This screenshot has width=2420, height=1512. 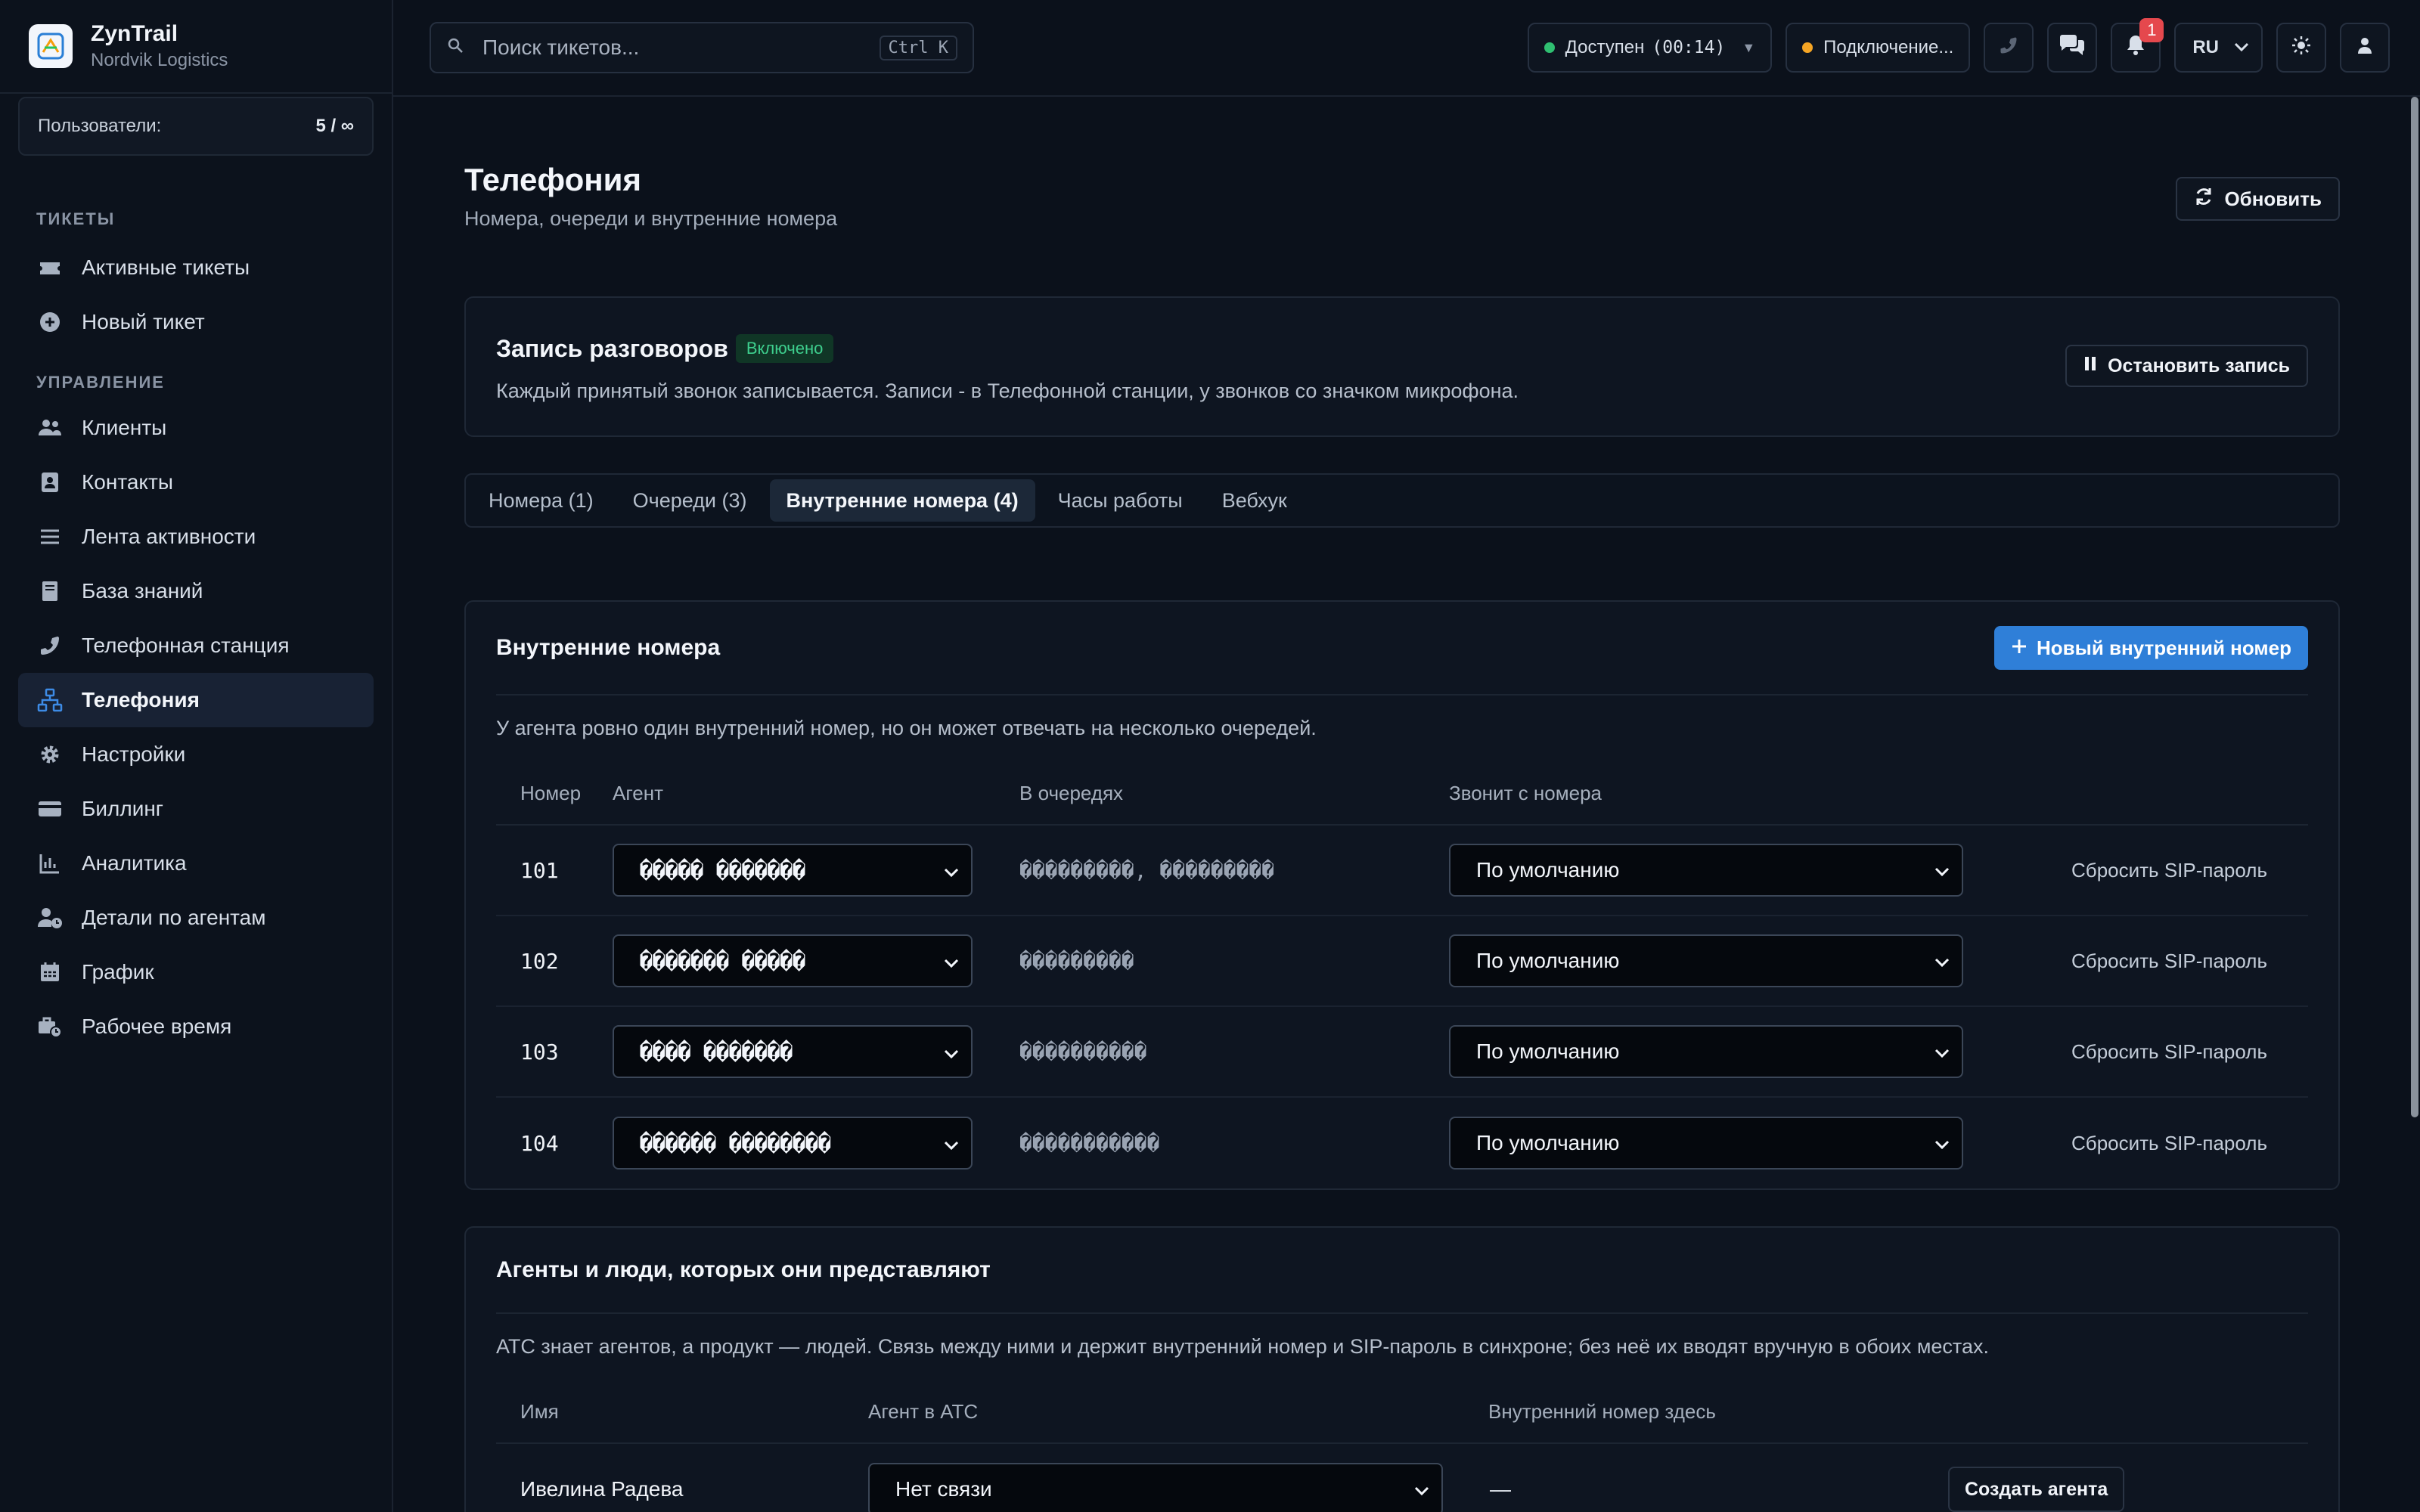 I want to click on sidebar-item-activity-feed: Лента активности, so click(x=196, y=537).